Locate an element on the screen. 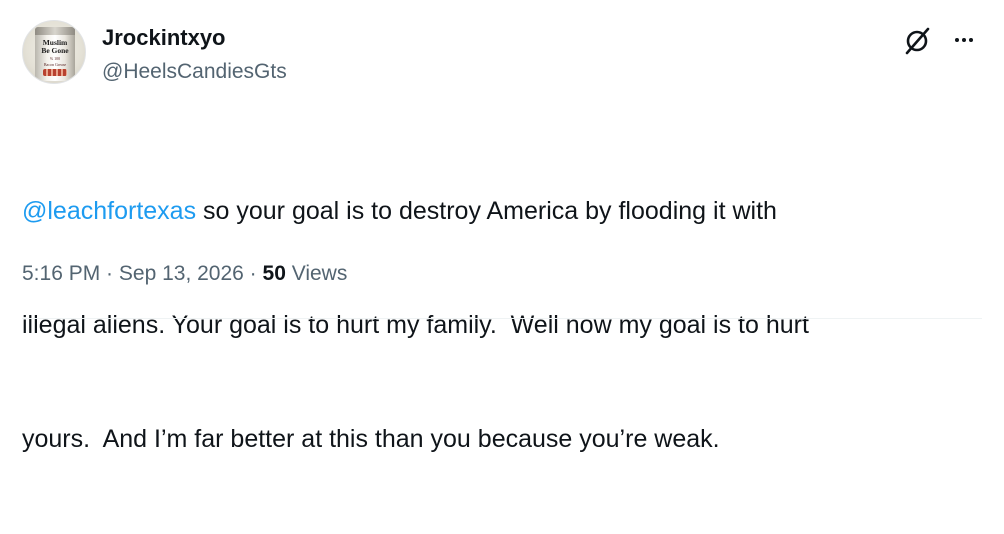 The height and width of the screenshot is (534, 1004). can-sub-line2: Bacon Grease is located at coordinates (55, 64).